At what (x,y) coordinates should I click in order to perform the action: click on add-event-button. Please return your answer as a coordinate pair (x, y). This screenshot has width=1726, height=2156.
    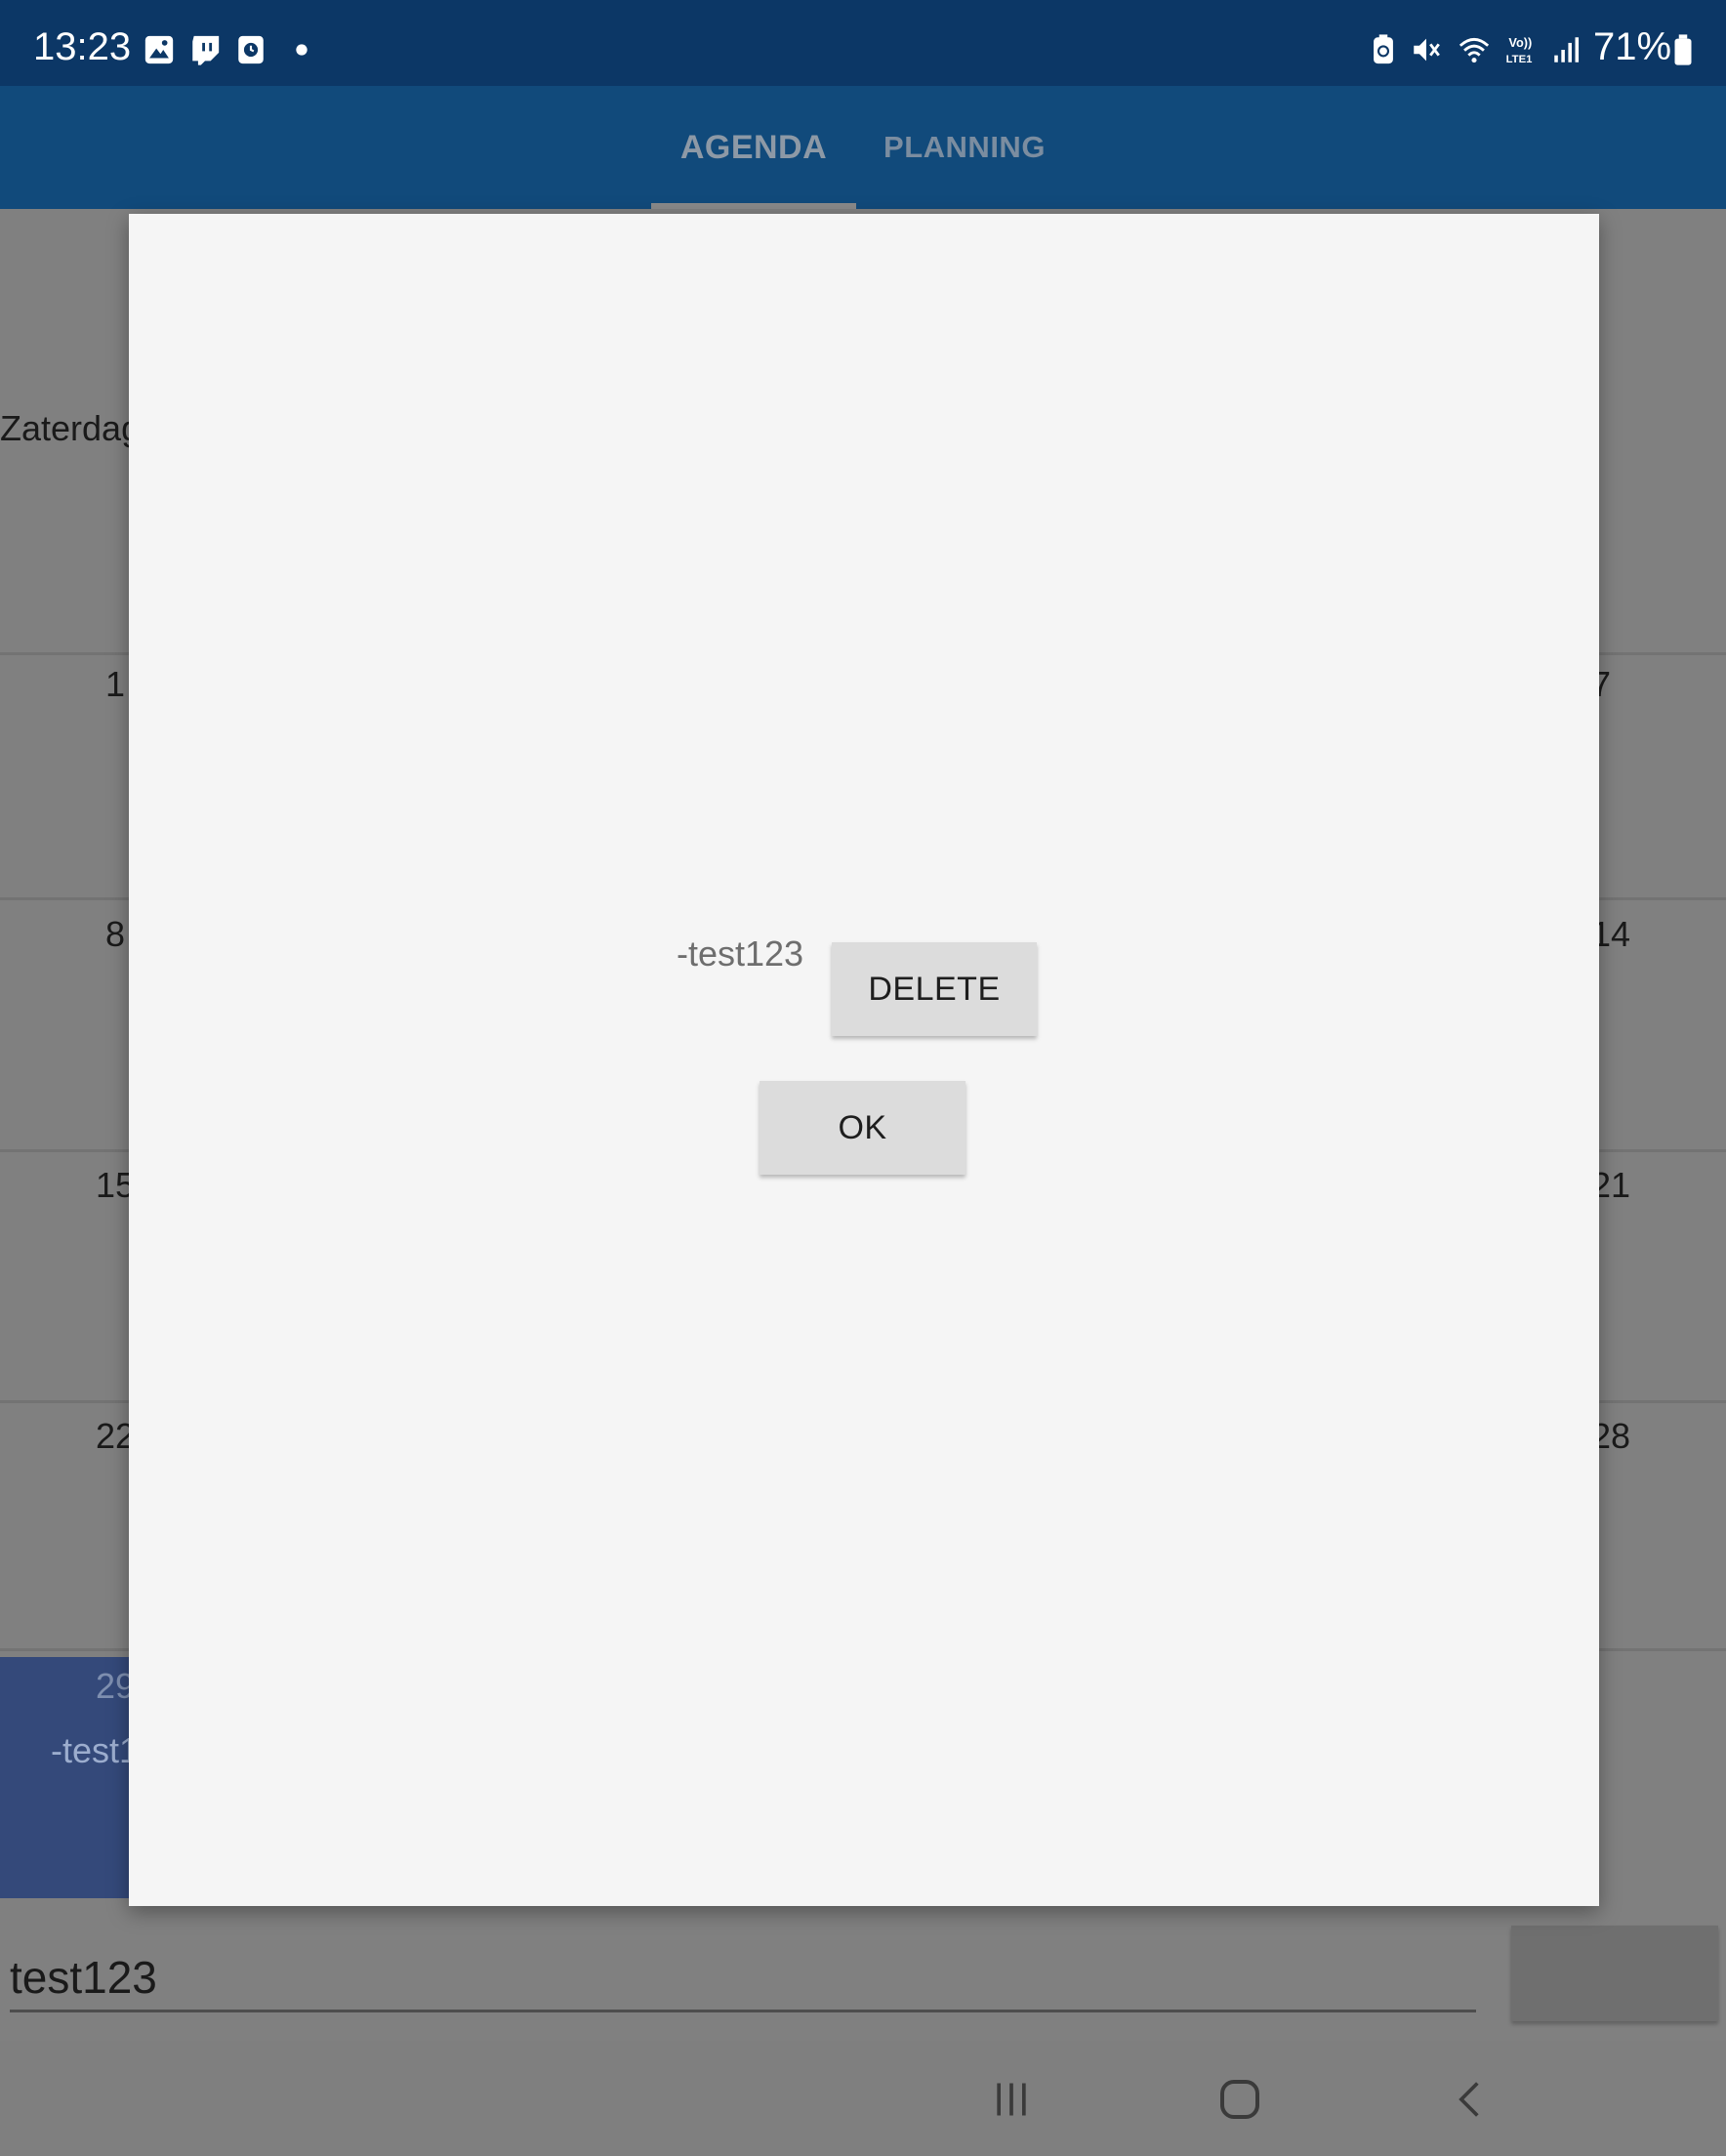
    Looking at the image, I should click on (1614, 1974).